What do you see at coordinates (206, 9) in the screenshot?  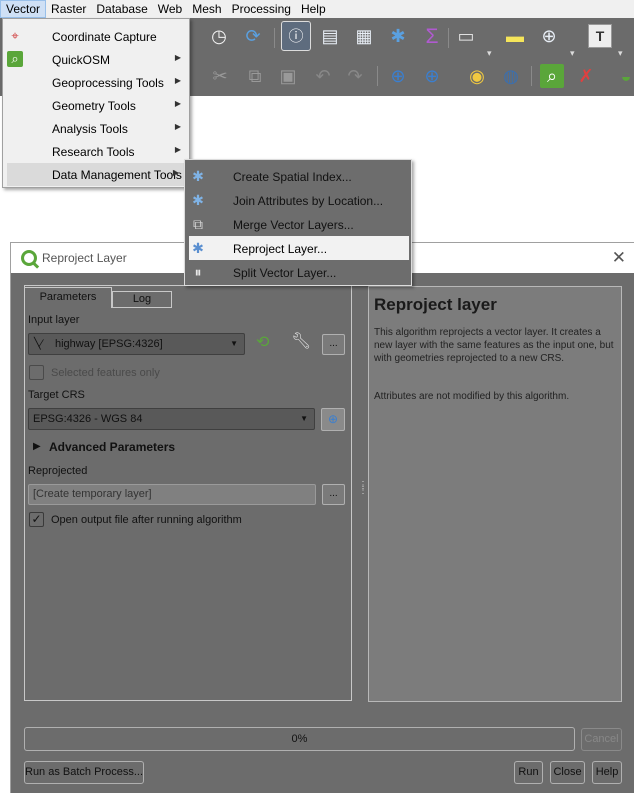 I see `menu-mesh: Mesh` at bounding box center [206, 9].